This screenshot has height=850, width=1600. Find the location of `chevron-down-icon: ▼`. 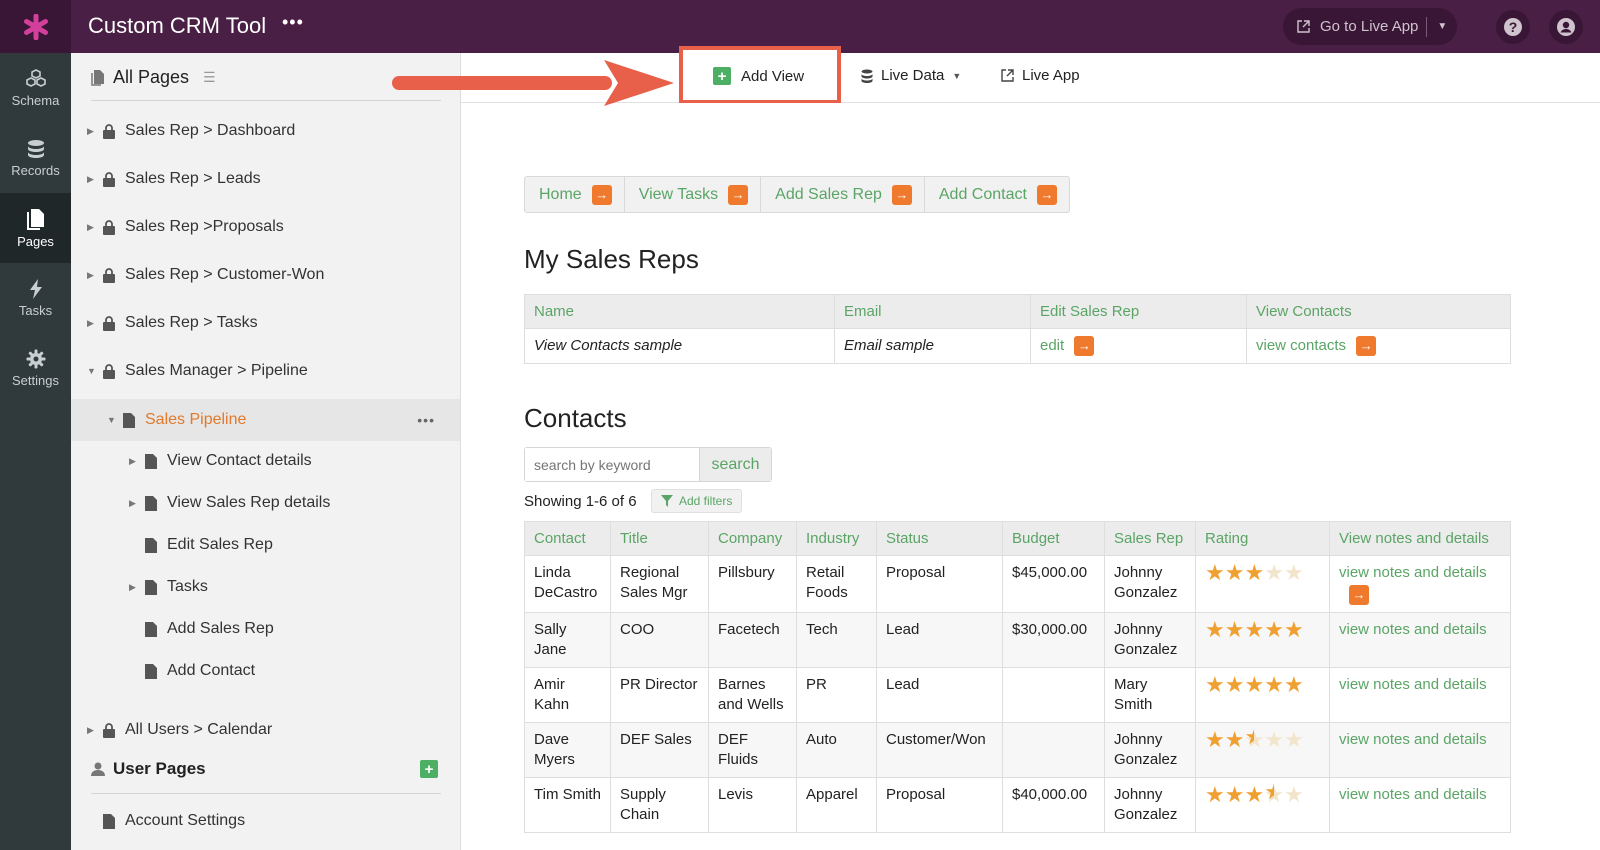

chevron-down-icon: ▼ is located at coordinates (1442, 26).